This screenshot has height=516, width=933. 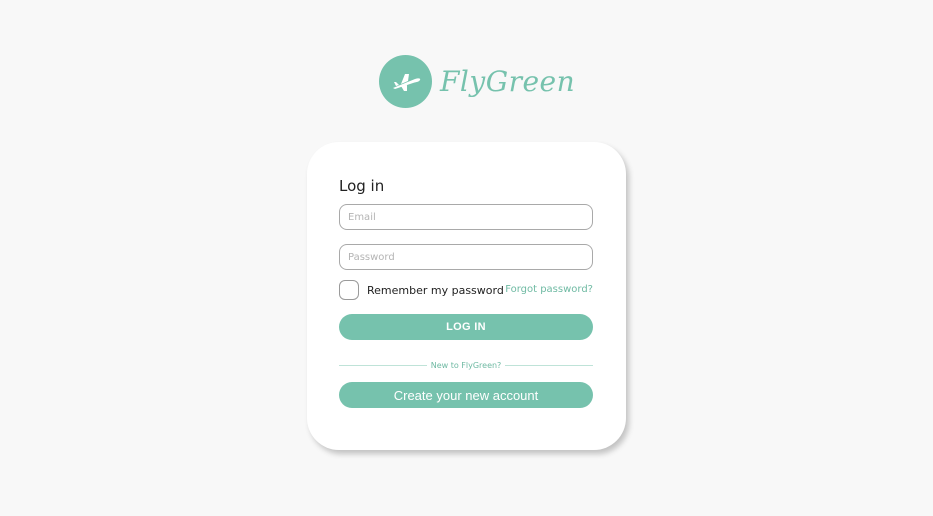 I want to click on login-button: LOG IN, so click(x=466, y=327).